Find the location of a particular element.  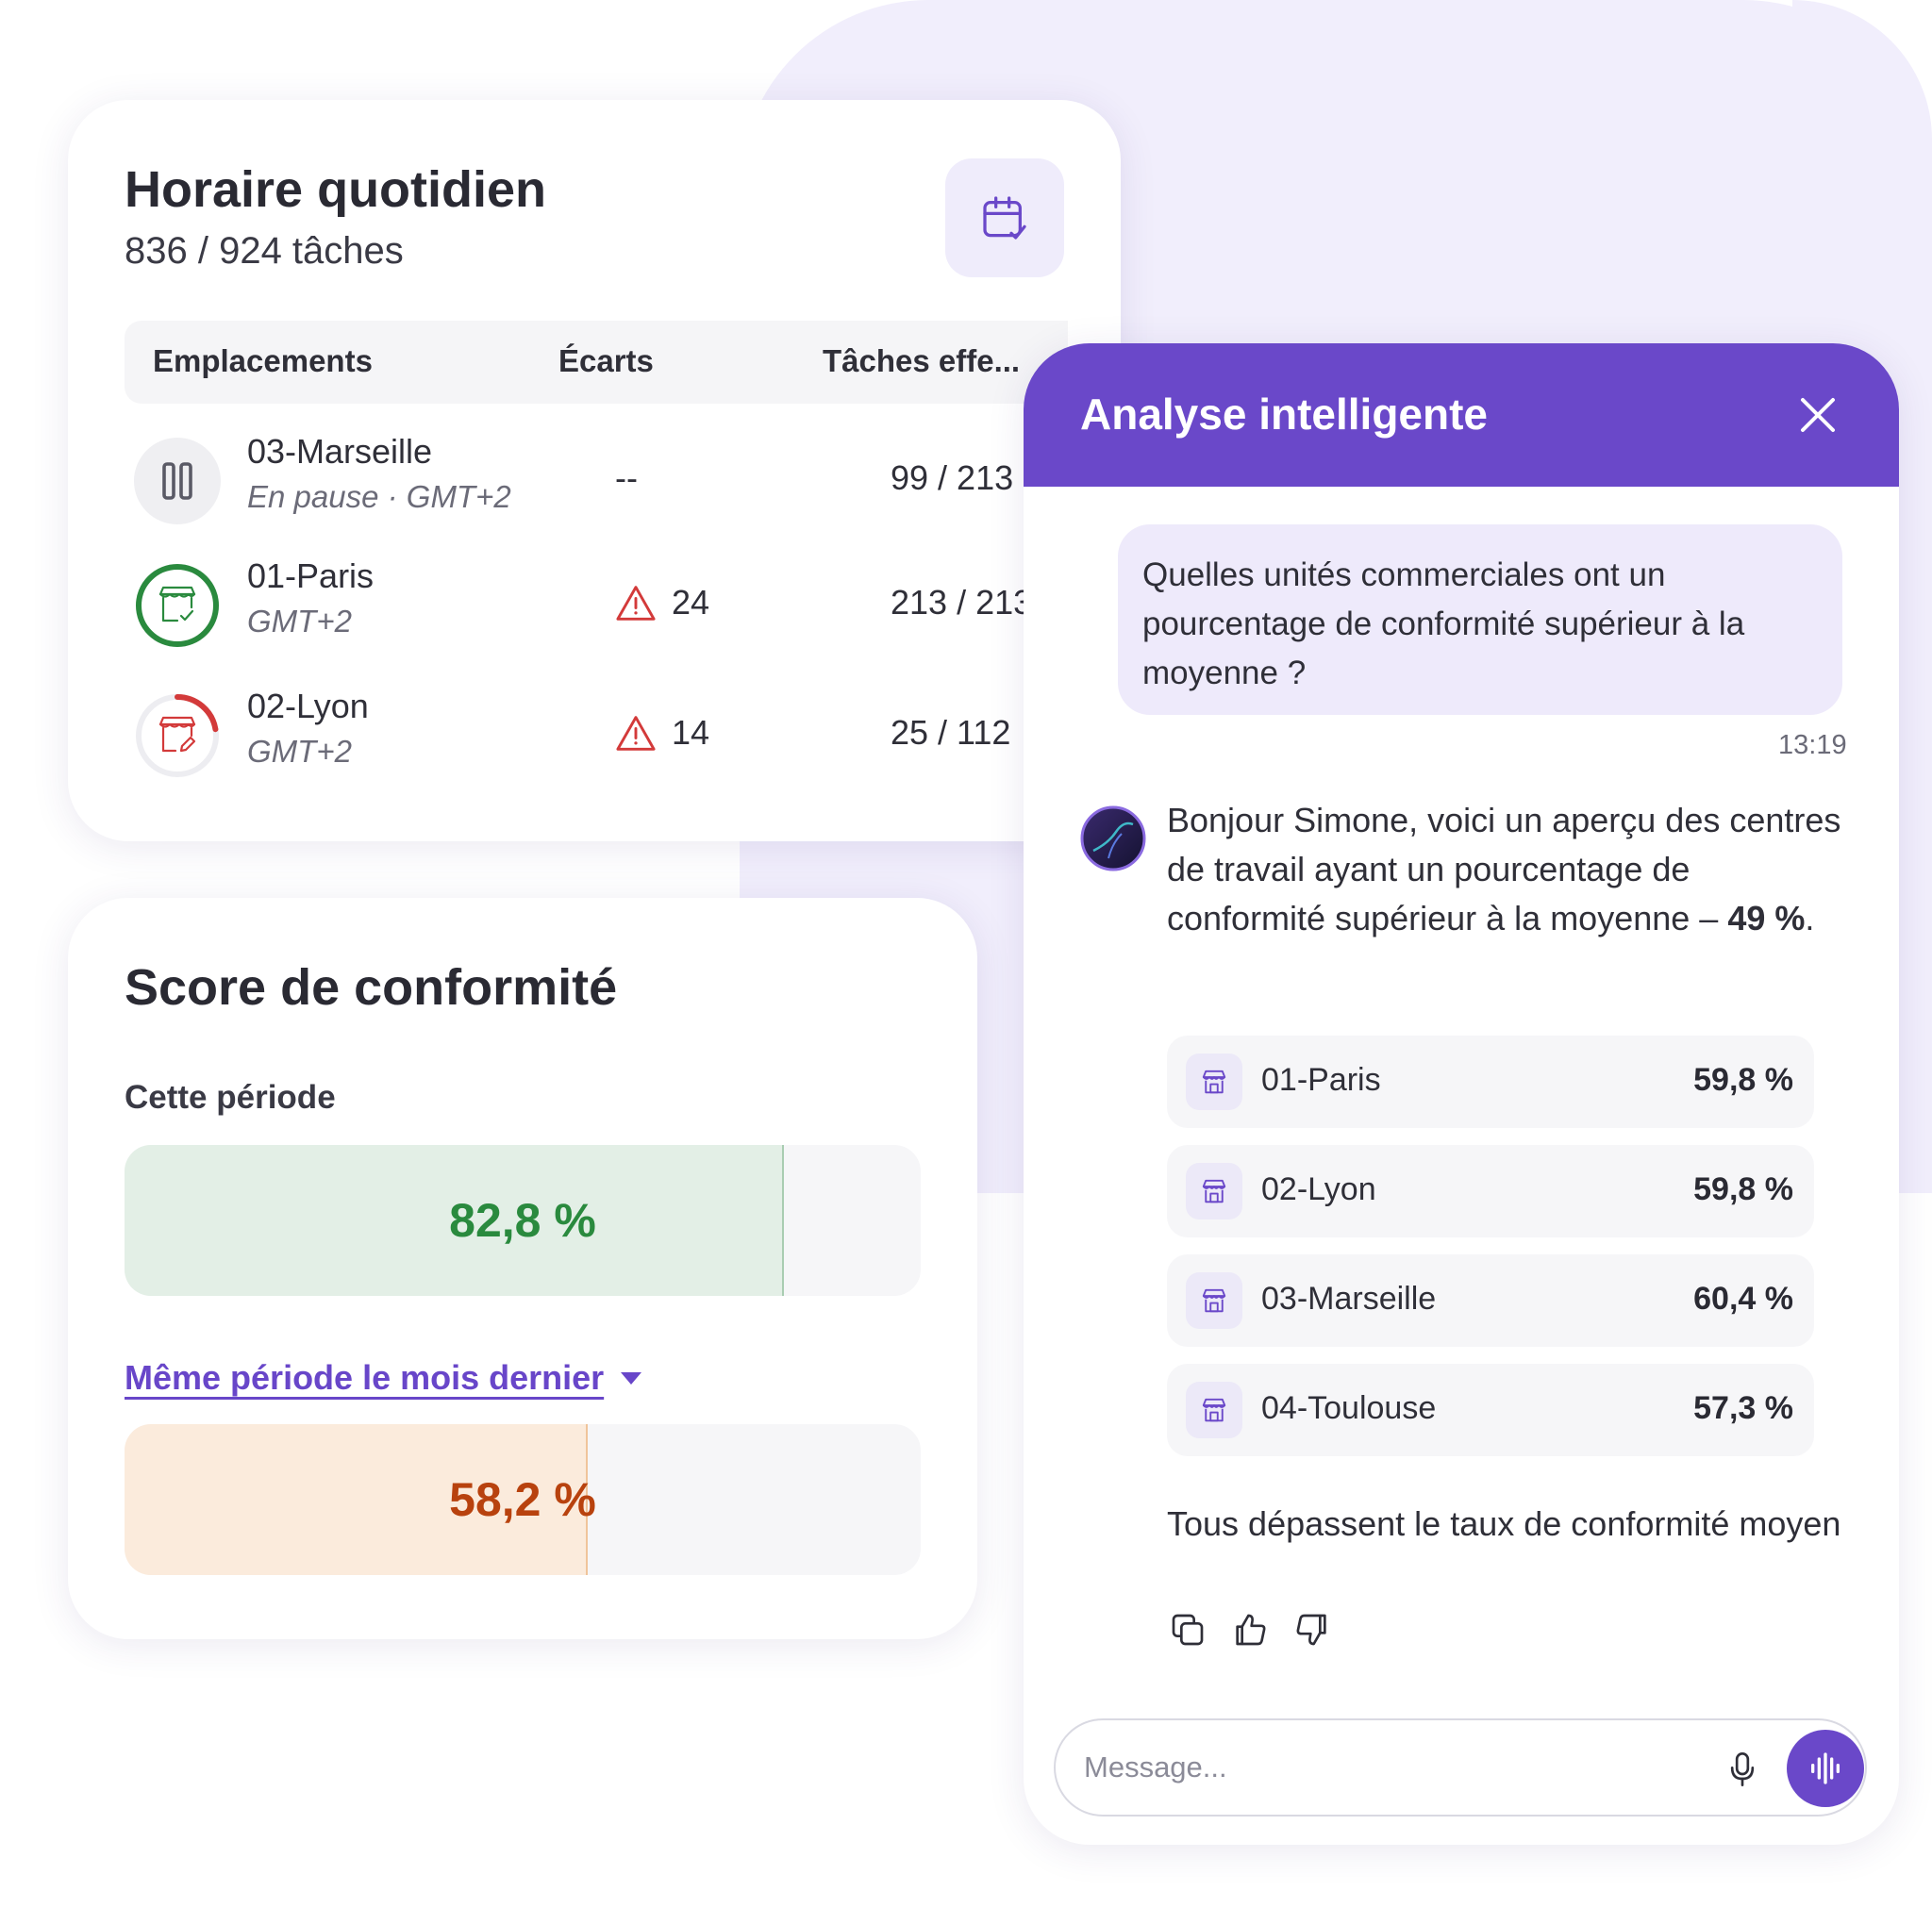

thumbs-down-icon is located at coordinates (1311, 1630).